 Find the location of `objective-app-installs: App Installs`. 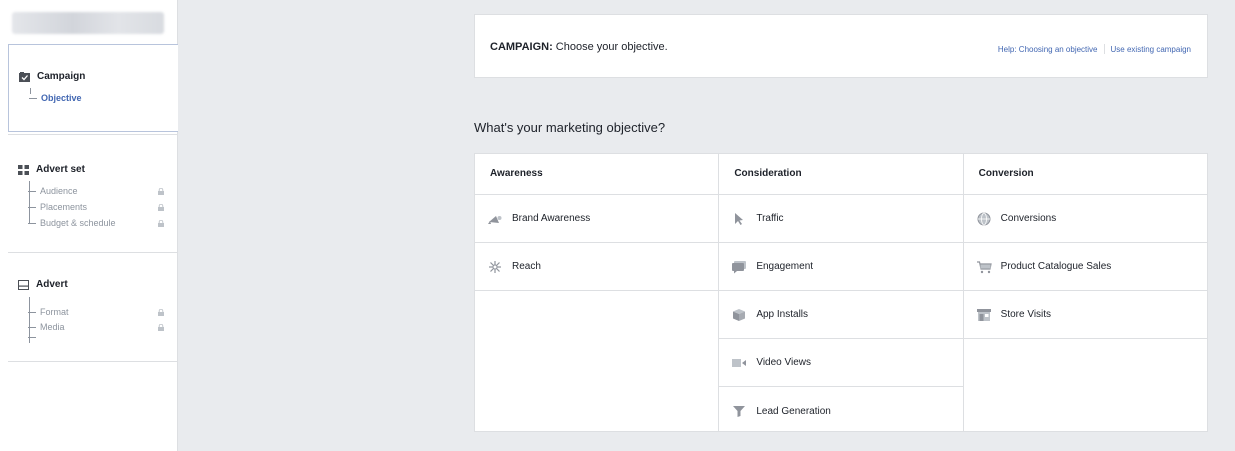

objective-app-installs: App Installs is located at coordinates (841, 315).